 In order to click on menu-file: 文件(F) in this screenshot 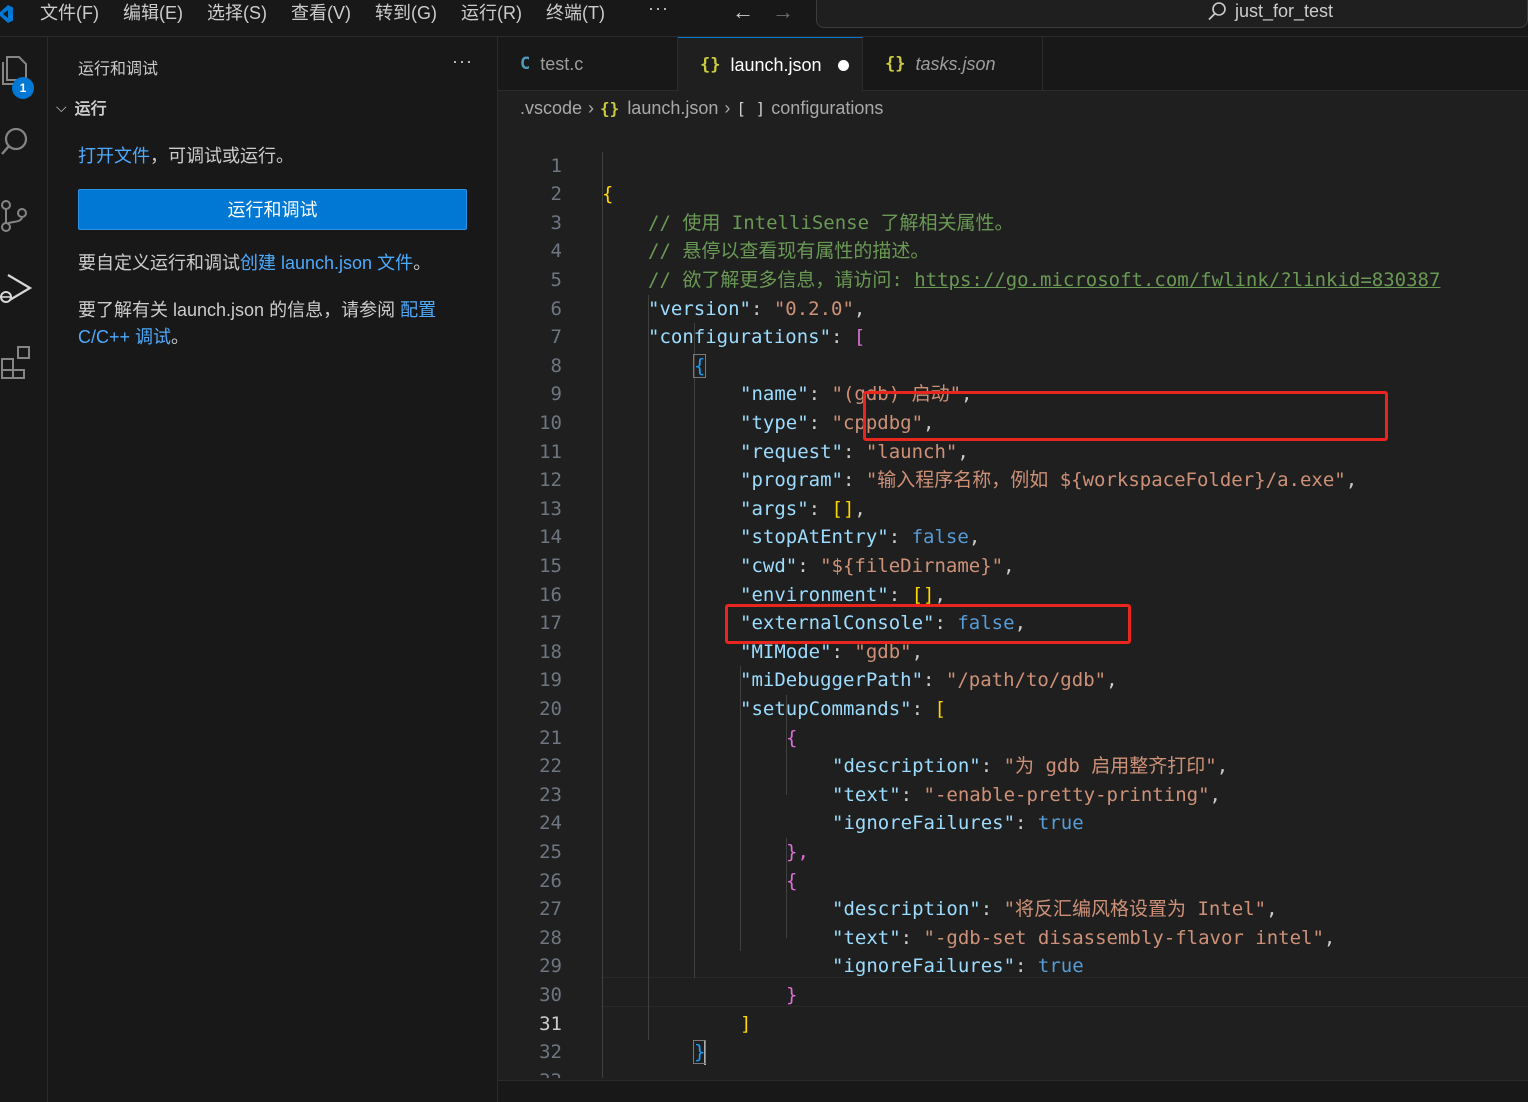, I will do `click(69, 13)`.